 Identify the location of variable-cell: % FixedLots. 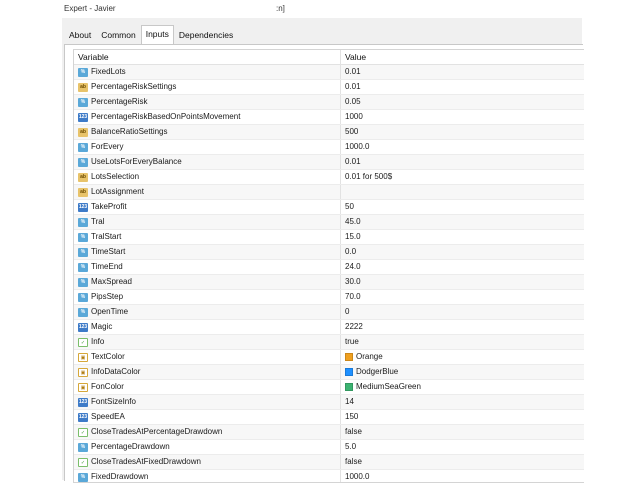
(207, 72).